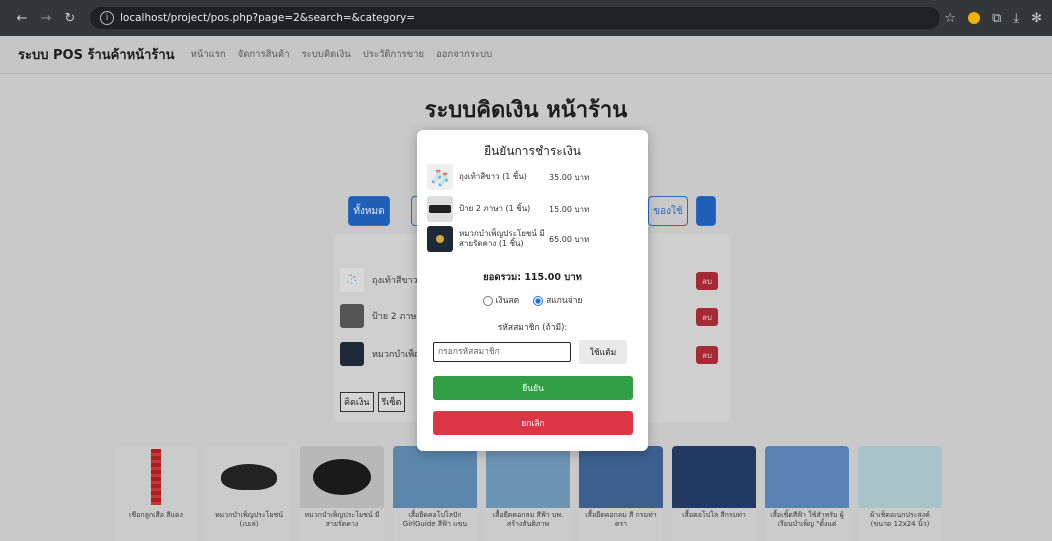  What do you see at coordinates (397, 317) in the screenshot?
I see `cart-item-name: ป้าย 2 ภาษา` at bounding box center [397, 317].